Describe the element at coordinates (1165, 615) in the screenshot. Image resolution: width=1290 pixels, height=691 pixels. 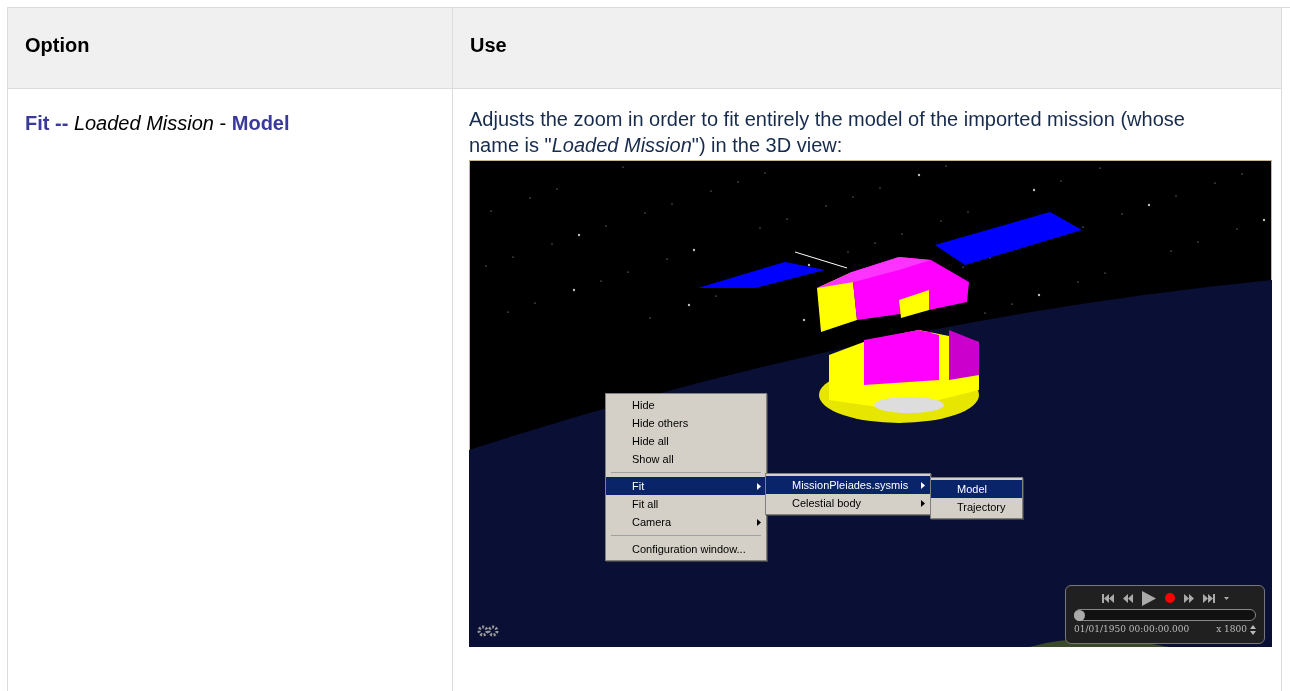
I see `timeline-slider` at that location.